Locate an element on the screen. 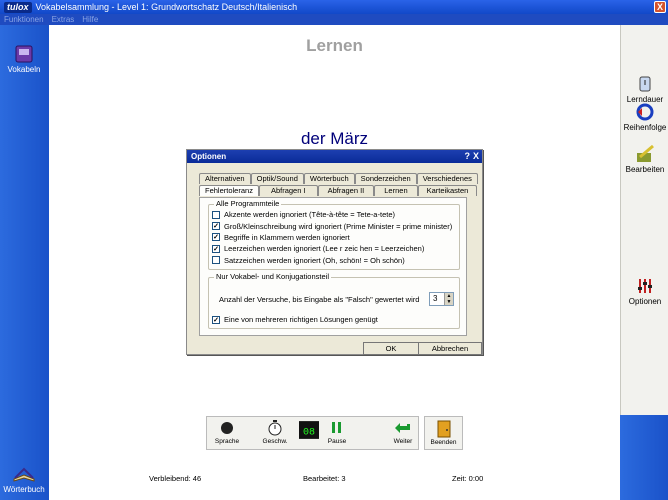  tab-lernen: Lernen is located at coordinates (396, 190).